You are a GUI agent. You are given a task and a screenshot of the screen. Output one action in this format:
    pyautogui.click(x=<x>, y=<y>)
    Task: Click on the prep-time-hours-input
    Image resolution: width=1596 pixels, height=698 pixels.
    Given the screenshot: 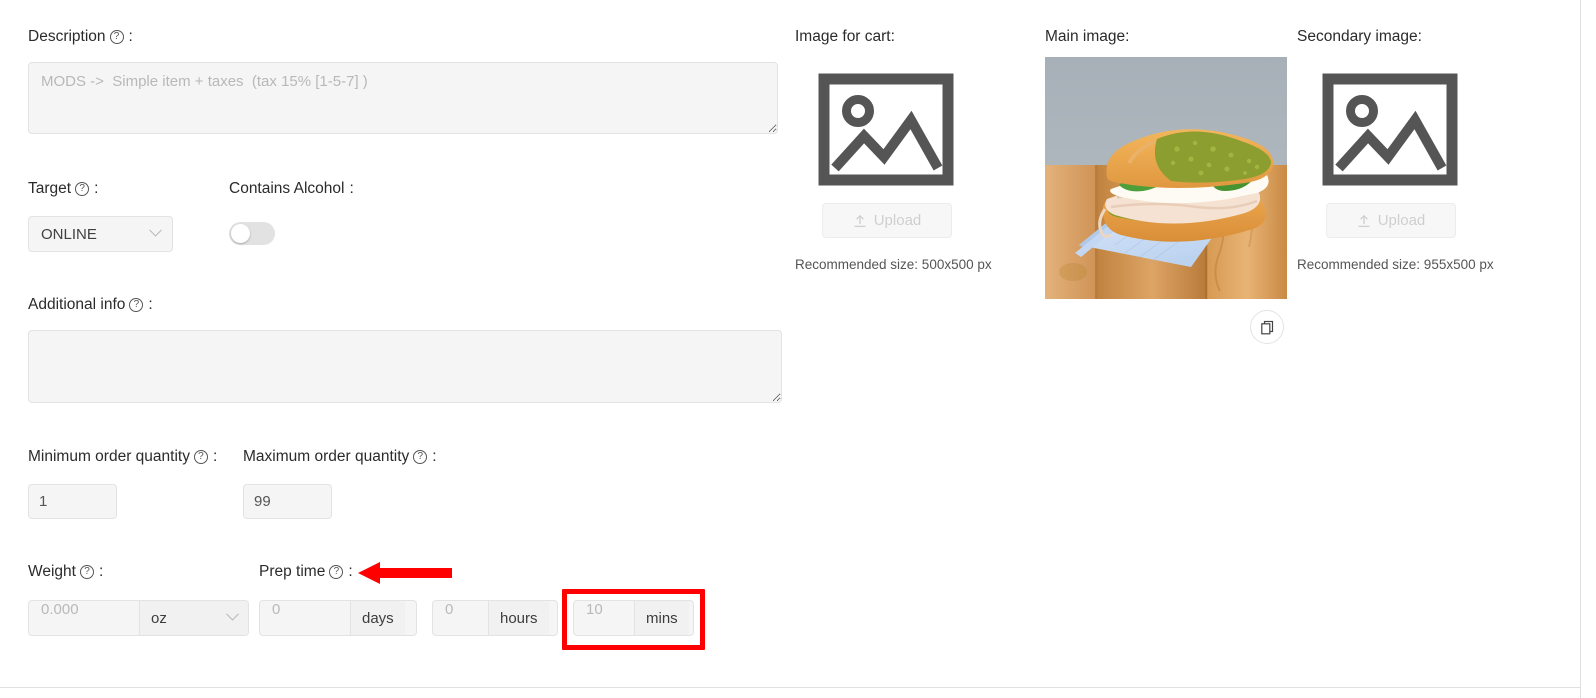 What is the action you would take?
    pyautogui.click(x=460, y=609)
    